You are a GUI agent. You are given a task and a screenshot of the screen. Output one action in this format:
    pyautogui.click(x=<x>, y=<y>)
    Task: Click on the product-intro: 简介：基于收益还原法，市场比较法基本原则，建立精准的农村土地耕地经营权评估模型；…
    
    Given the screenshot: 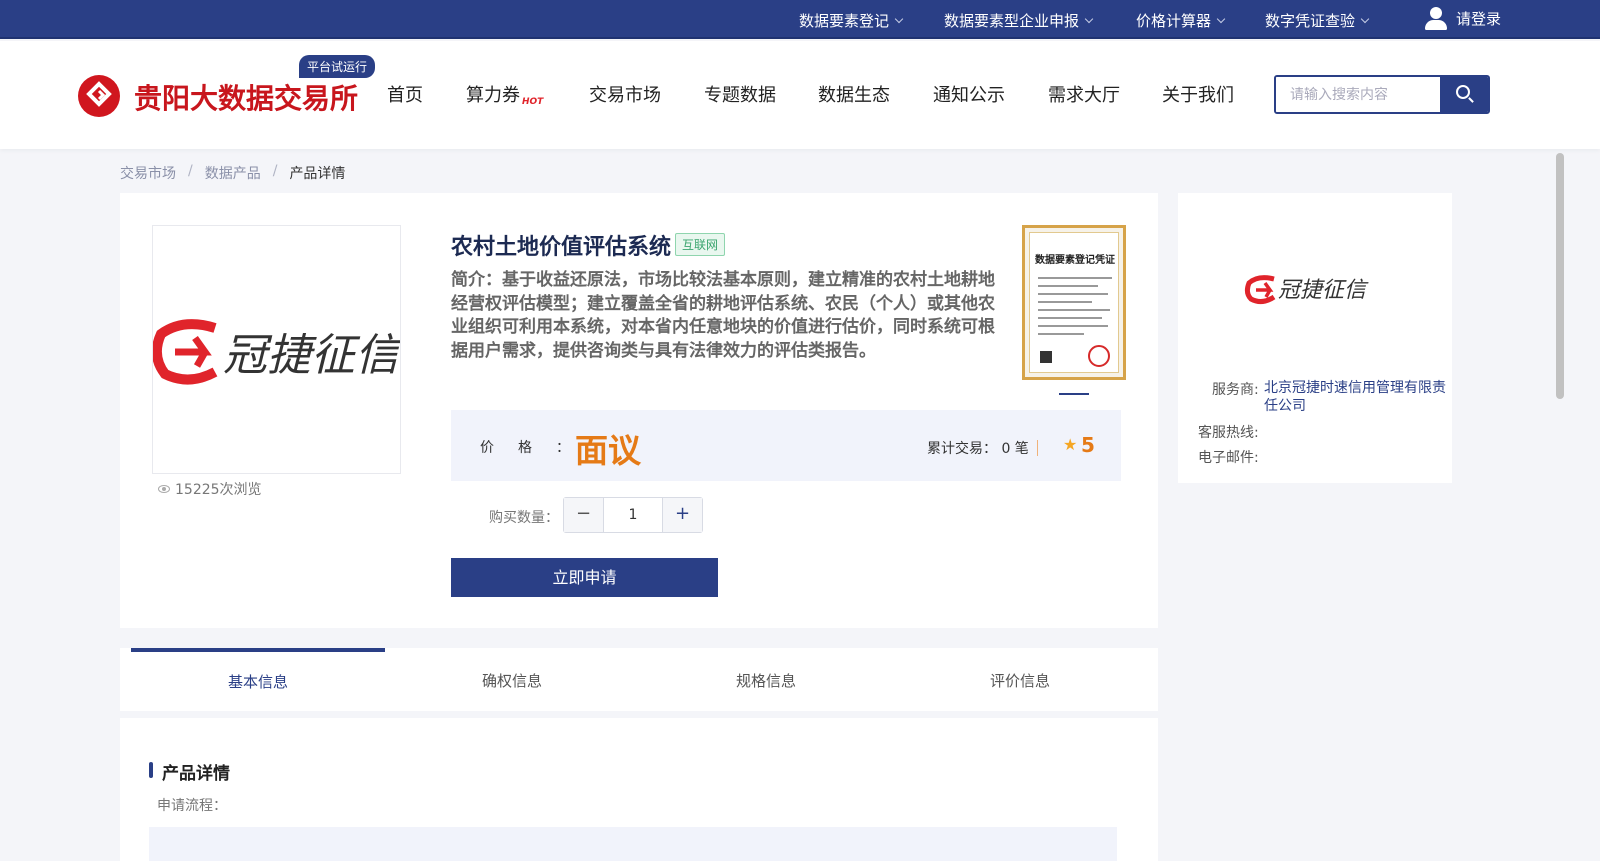 What is the action you would take?
    pyautogui.click(x=723, y=315)
    